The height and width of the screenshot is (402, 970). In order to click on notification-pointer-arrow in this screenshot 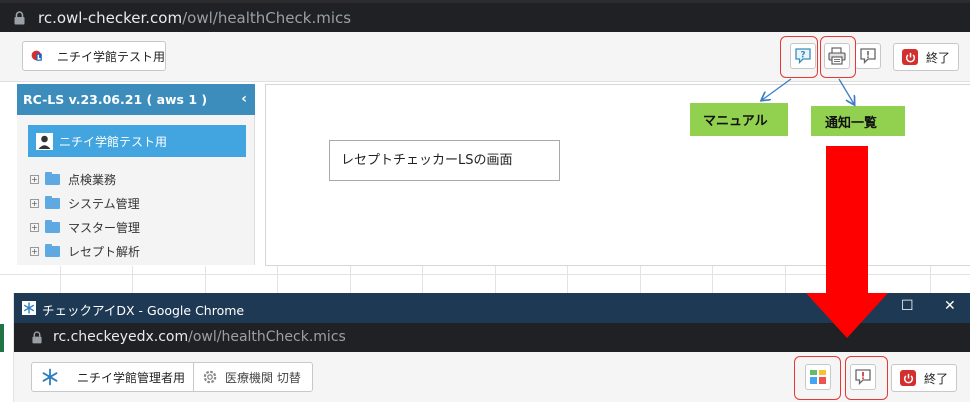, I will do `click(846, 91)`.